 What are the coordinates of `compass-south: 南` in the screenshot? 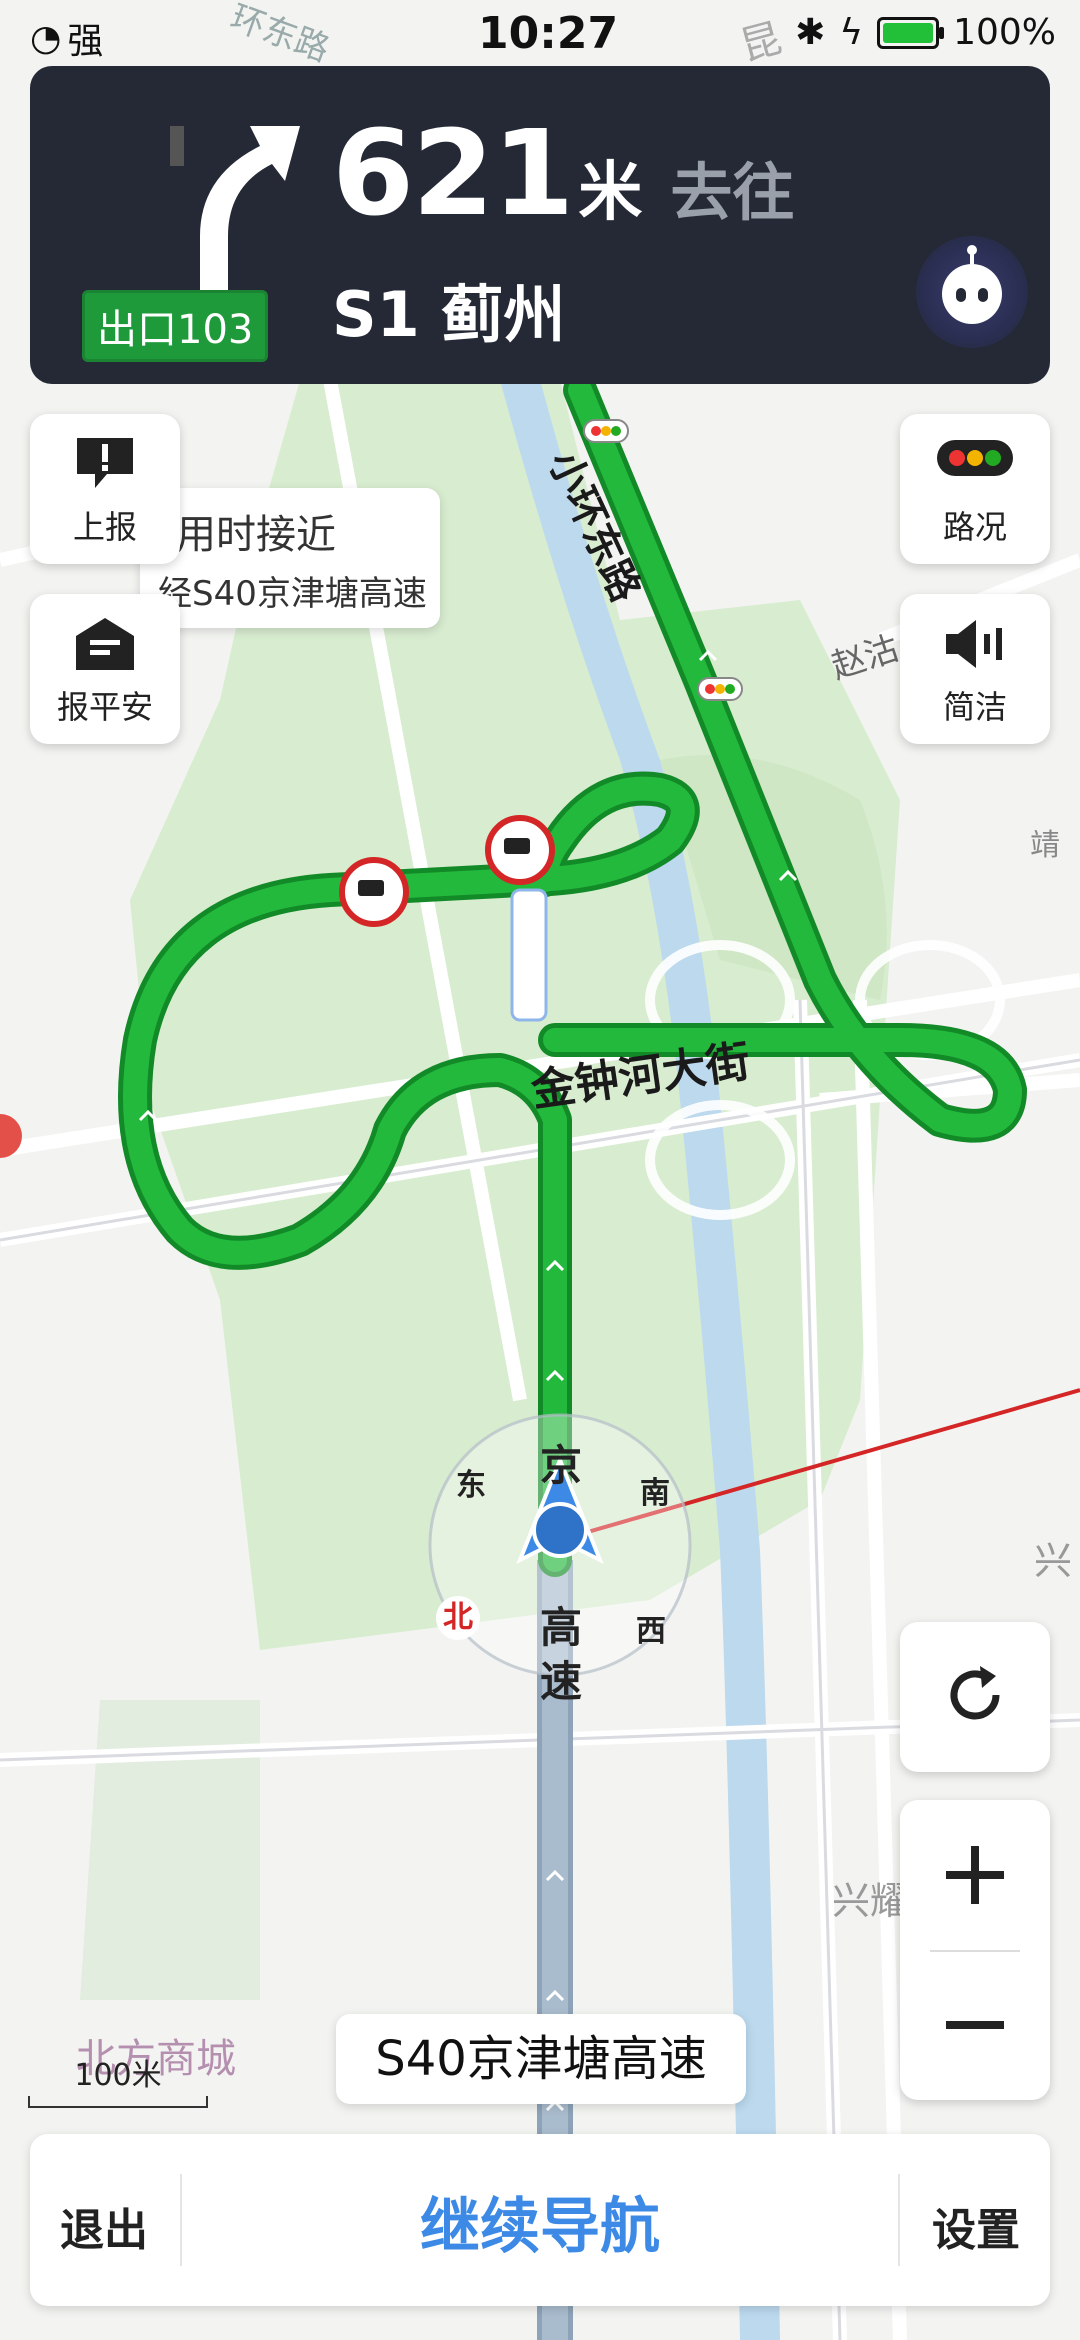 It's located at (655, 1493).